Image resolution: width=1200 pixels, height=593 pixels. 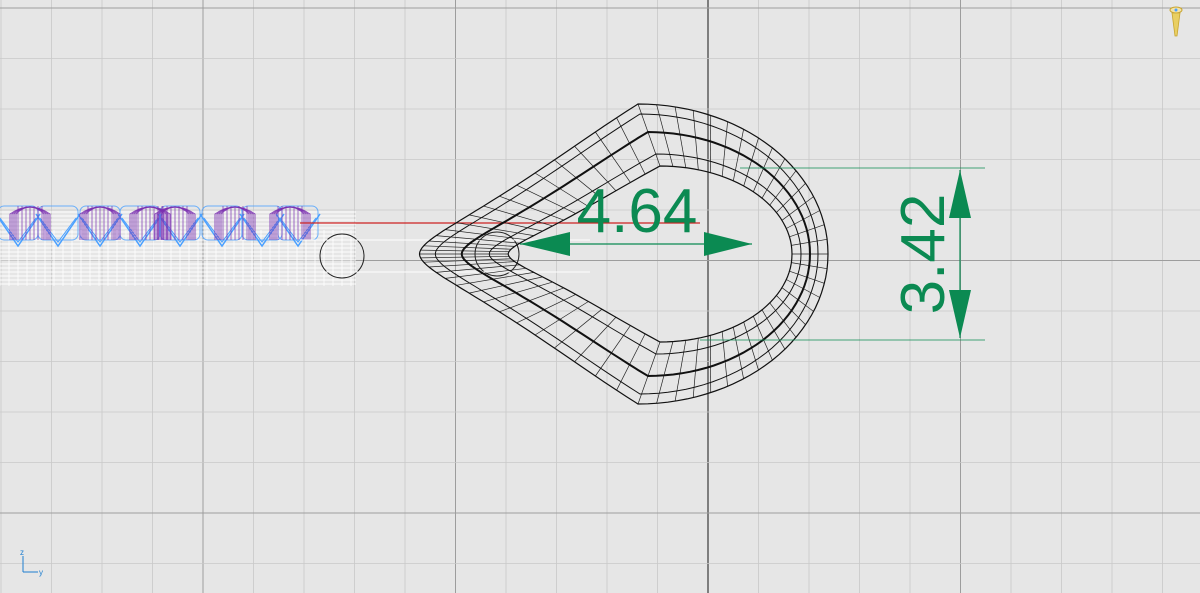 What do you see at coordinates (637, 211) in the screenshot?
I see `horizontal-dimension-label: 4.64` at bounding box center [637, 211].